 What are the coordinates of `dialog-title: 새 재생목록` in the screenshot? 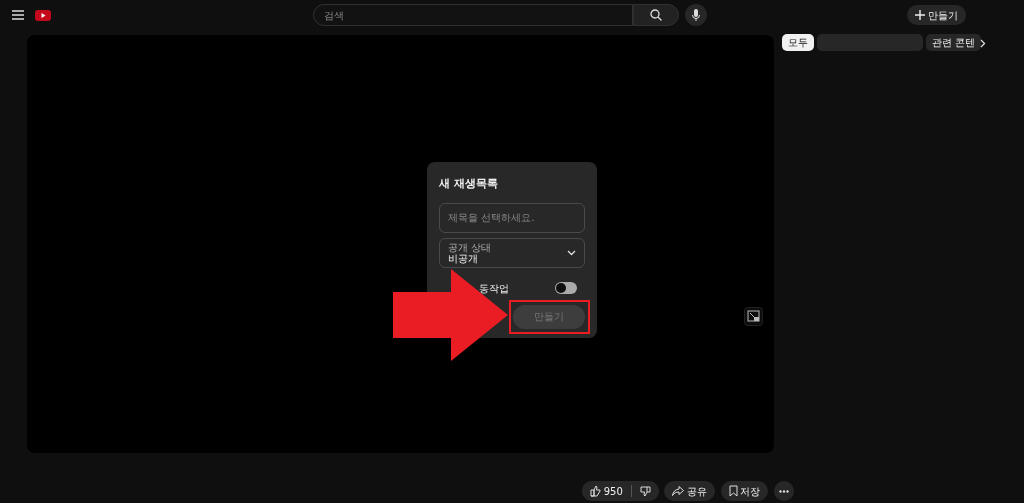 It's located at (469, 184).